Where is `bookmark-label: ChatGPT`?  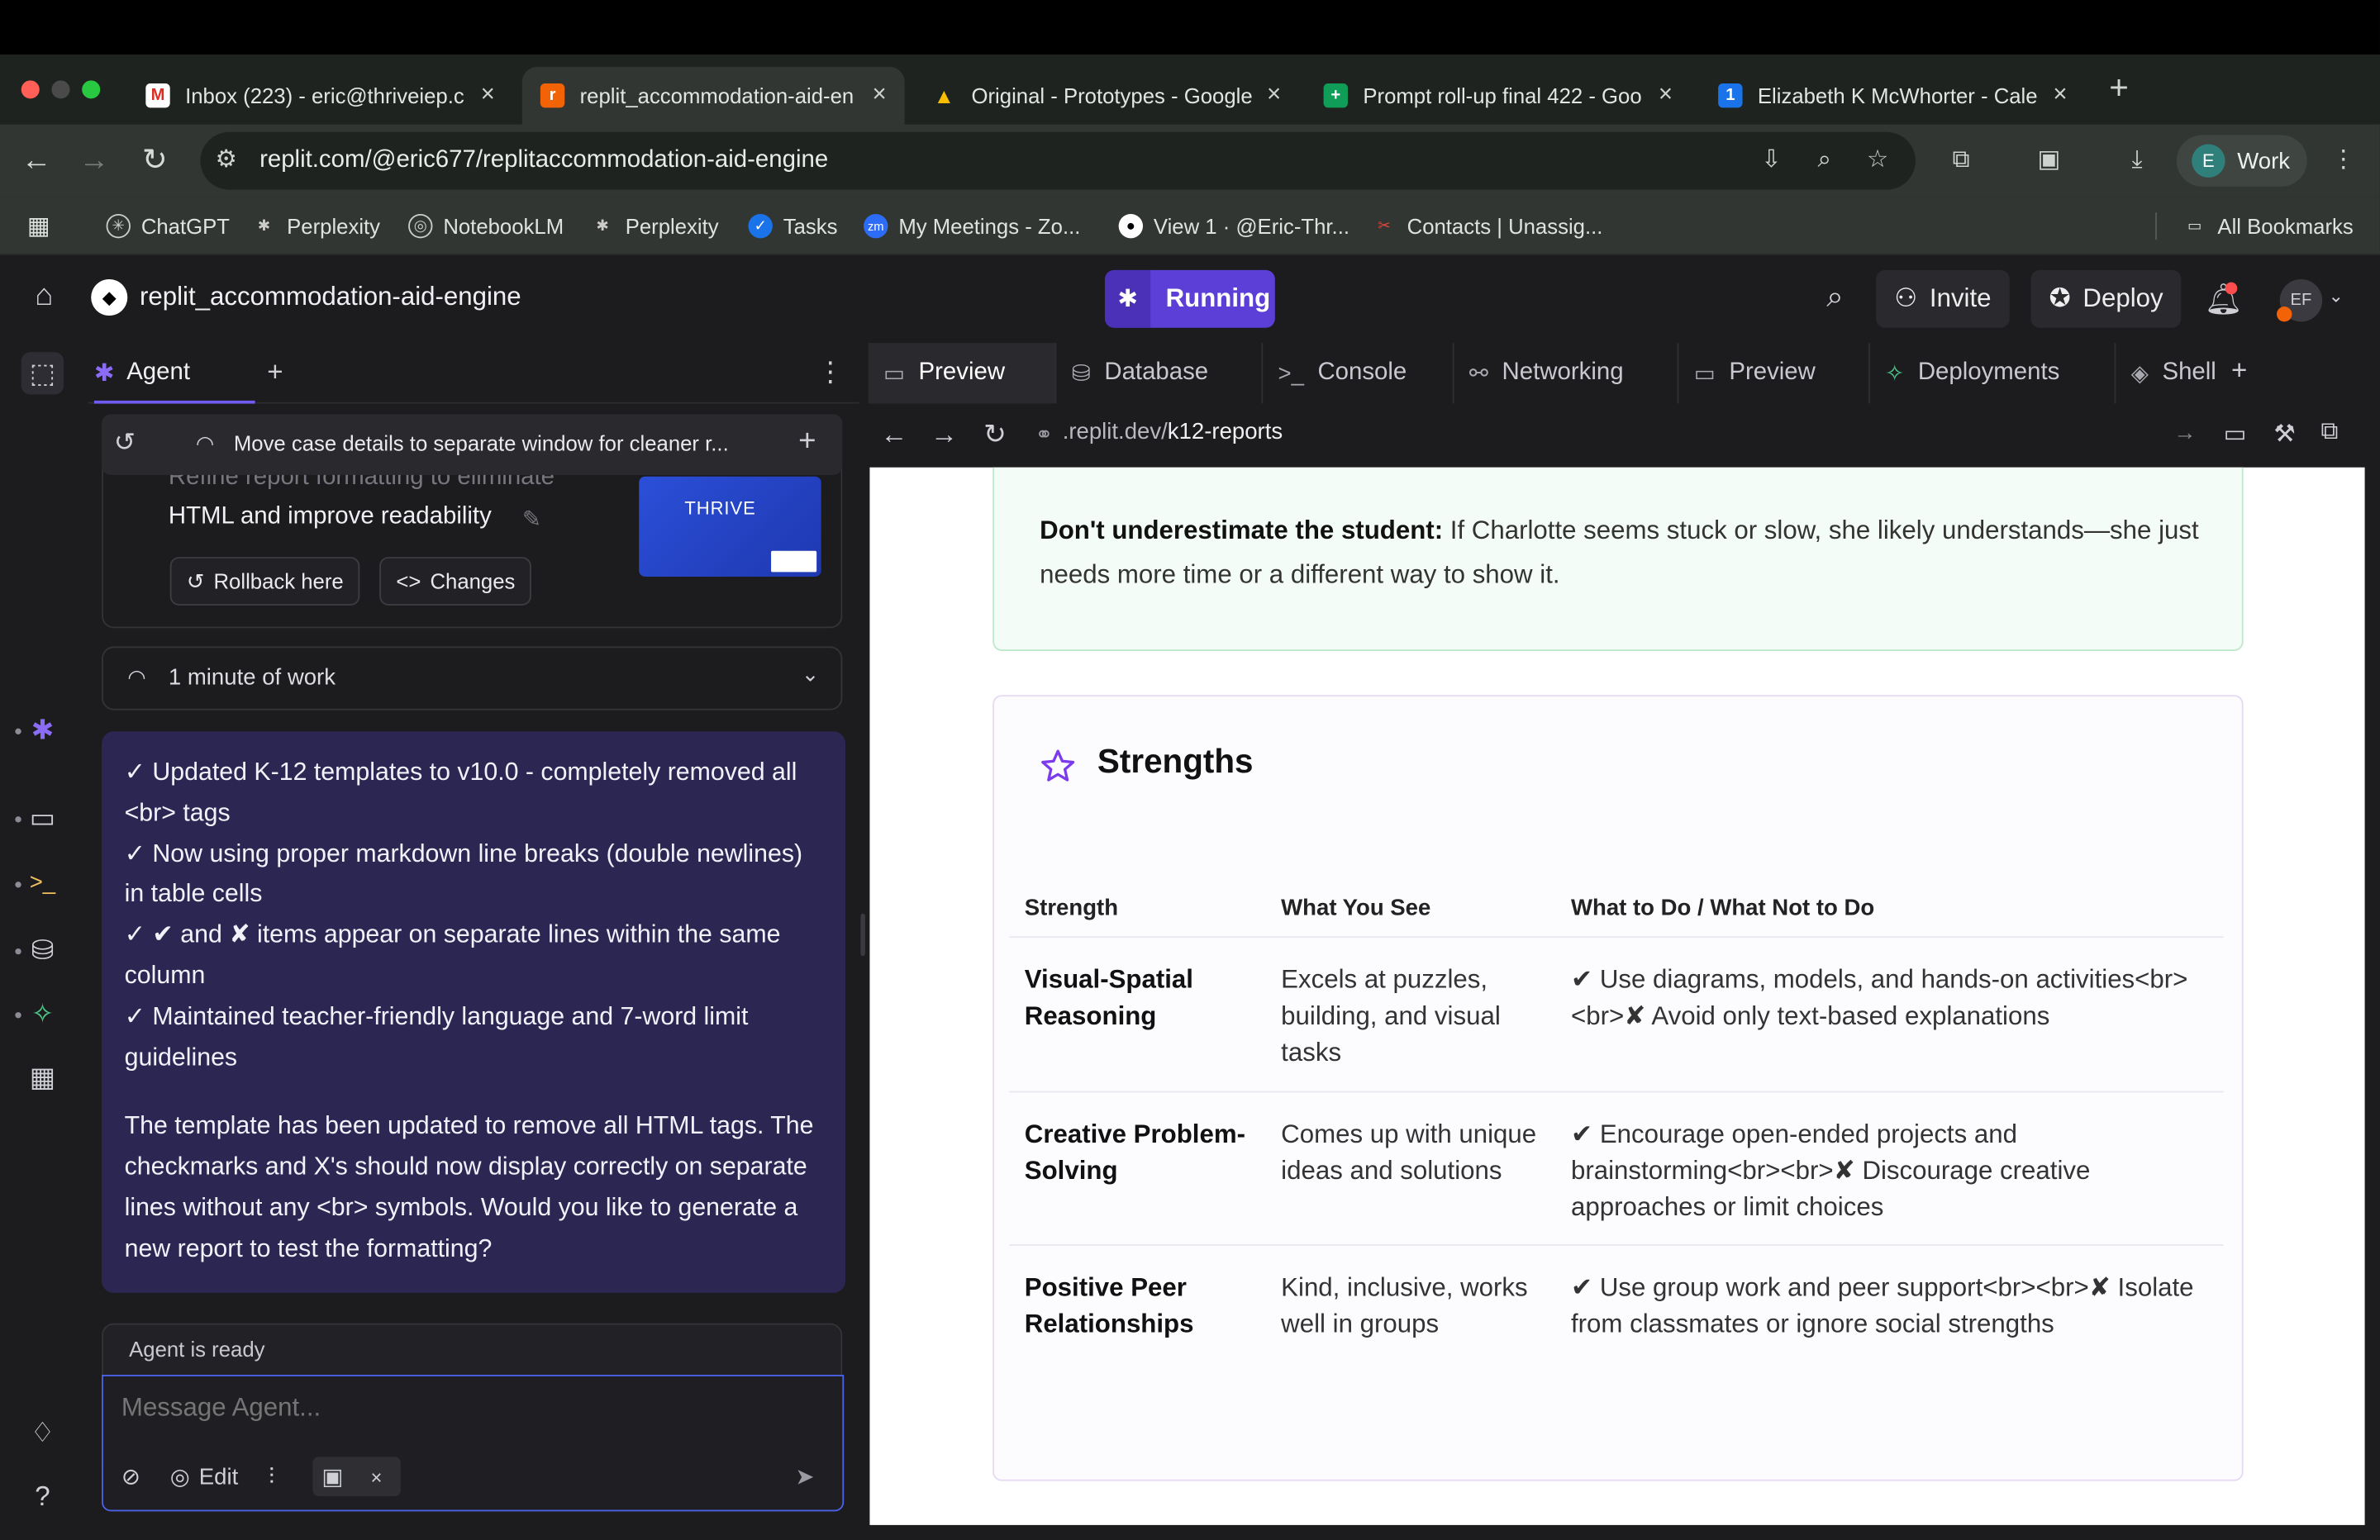 bookmark-label: ChatGPT is located at coordinates (185, 226).